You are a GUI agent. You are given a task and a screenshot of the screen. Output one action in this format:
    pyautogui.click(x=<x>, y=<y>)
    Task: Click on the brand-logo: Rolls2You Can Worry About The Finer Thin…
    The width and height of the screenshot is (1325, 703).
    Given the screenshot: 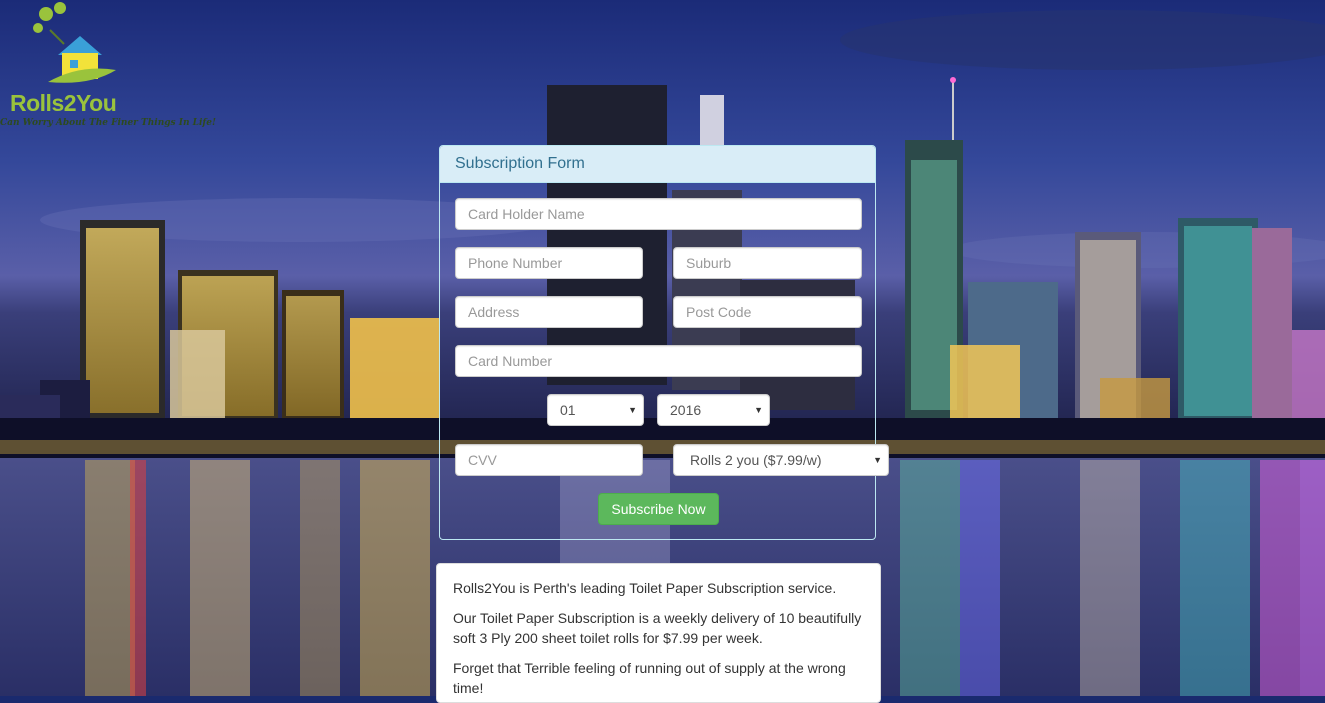 What is the action you would take?
    pyautogui.click(x=108, y=70)
    